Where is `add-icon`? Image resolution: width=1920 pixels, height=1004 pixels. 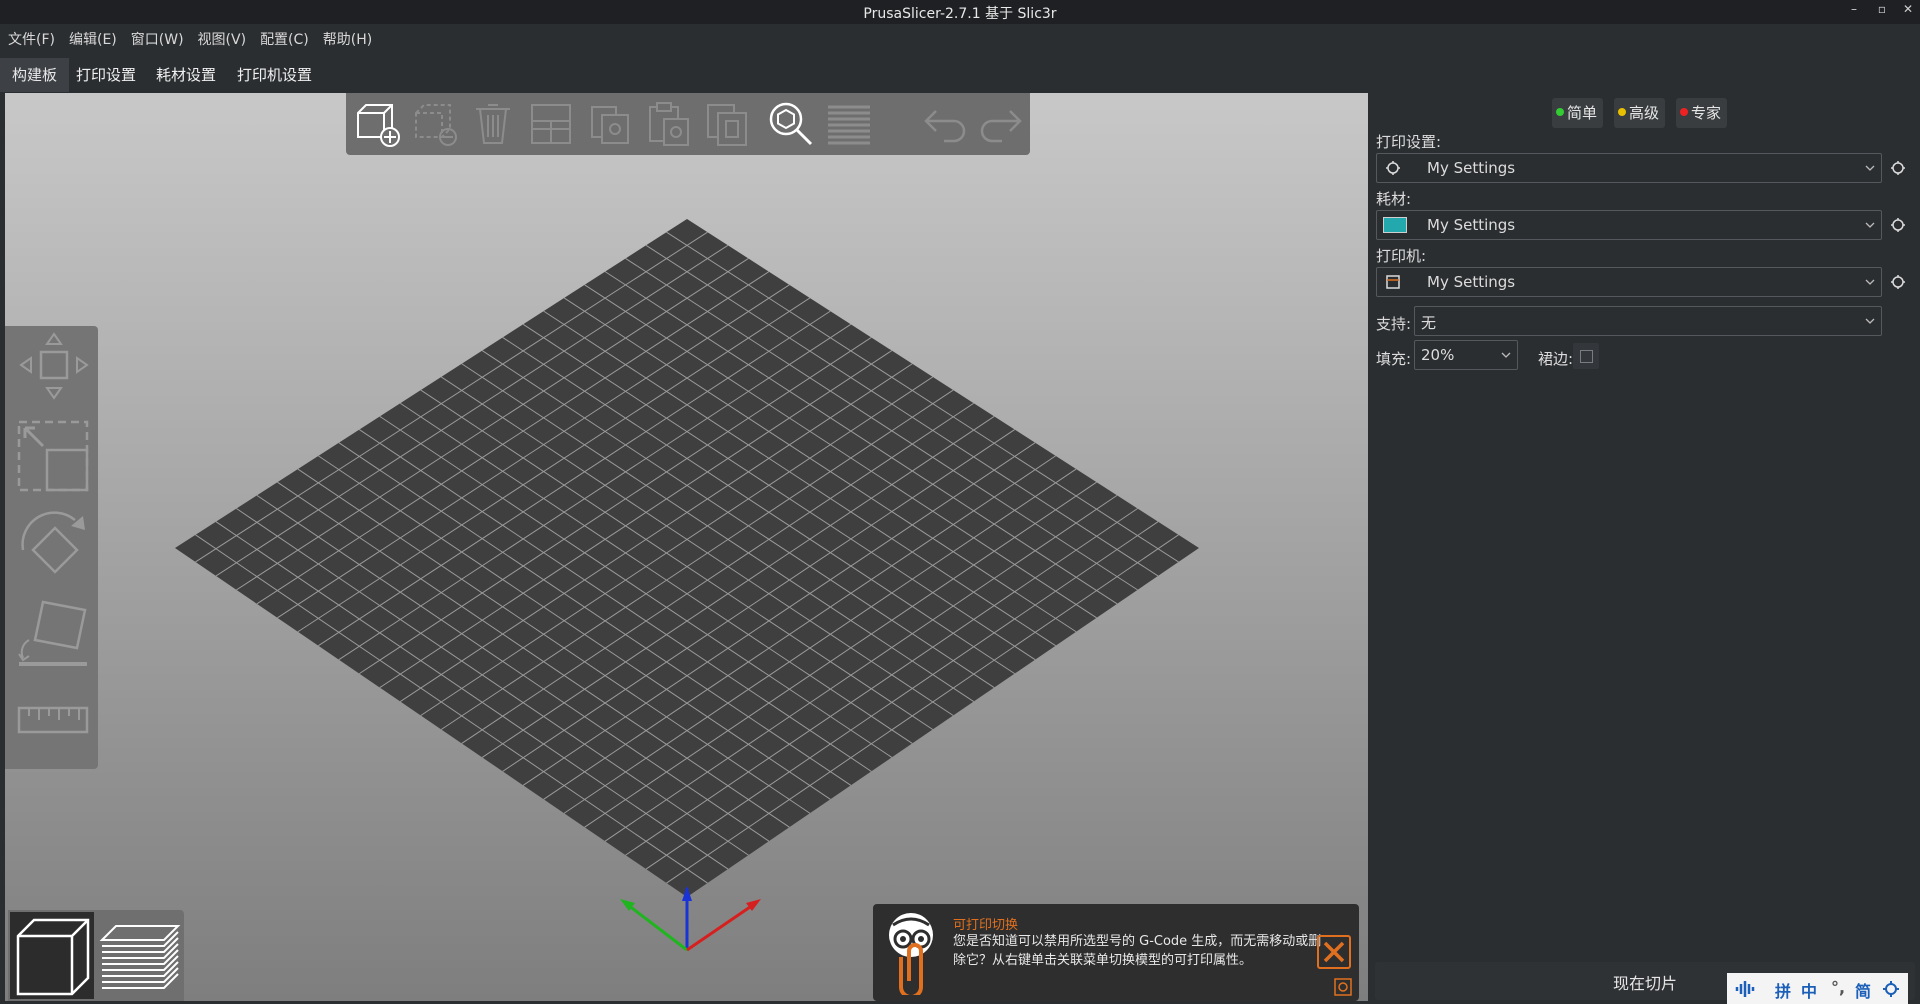
add-icon is located at coordinates (377, 124).